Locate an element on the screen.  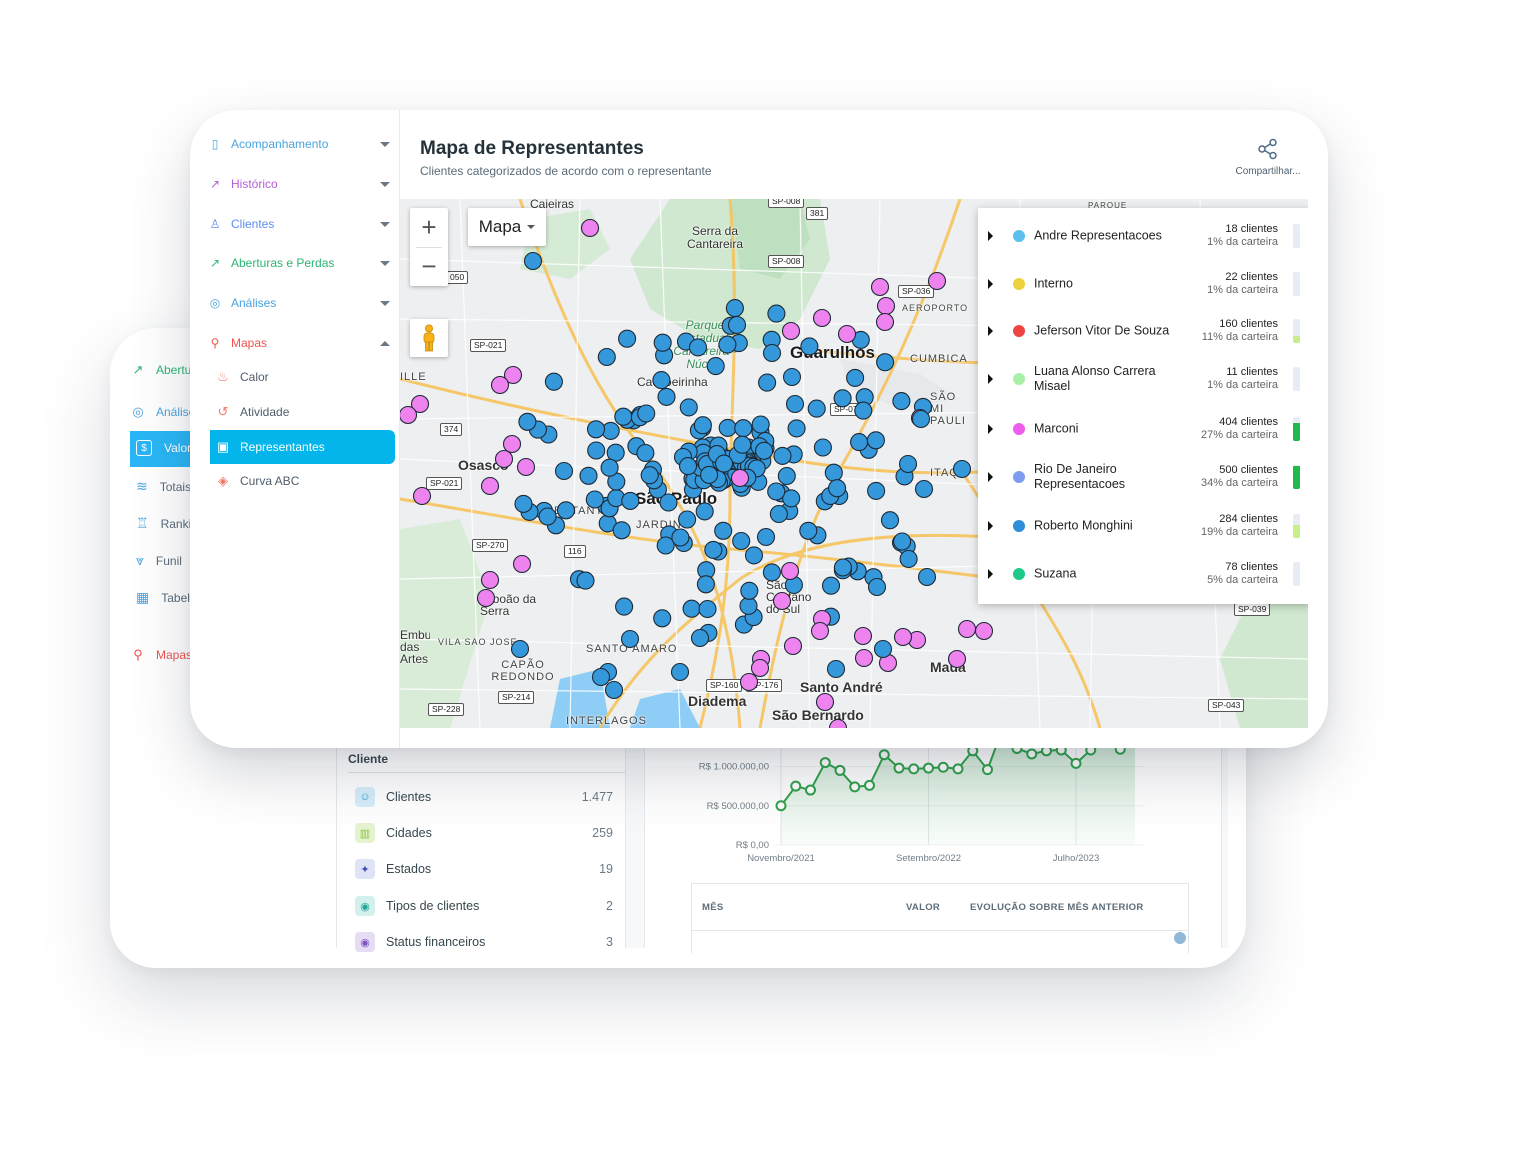
sidebar-item-mapas: ⚲ Mapas is located at coordinates (300, 343).